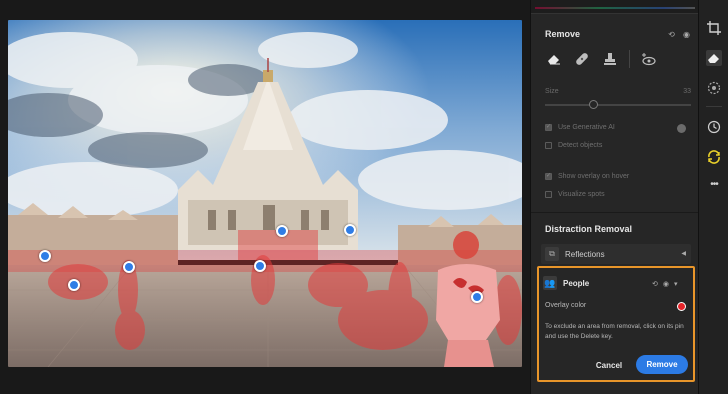 The image size is (728, 394). I want to click on reflections-label: Reflections, so click(585, 254).